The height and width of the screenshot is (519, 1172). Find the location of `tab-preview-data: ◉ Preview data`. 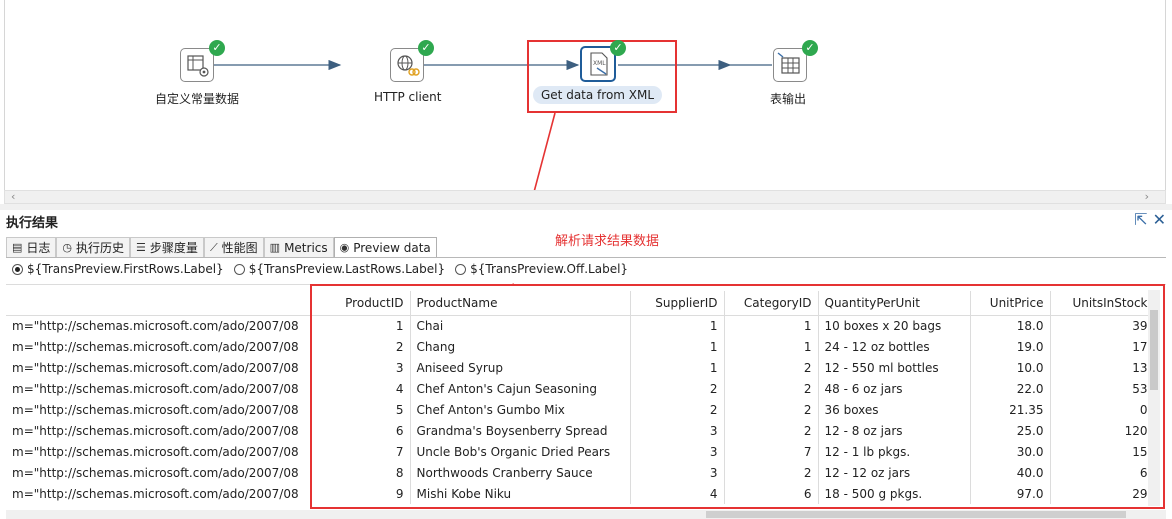

tab-preview-data: ◉ Preview data is located at coordinates (385, 247).